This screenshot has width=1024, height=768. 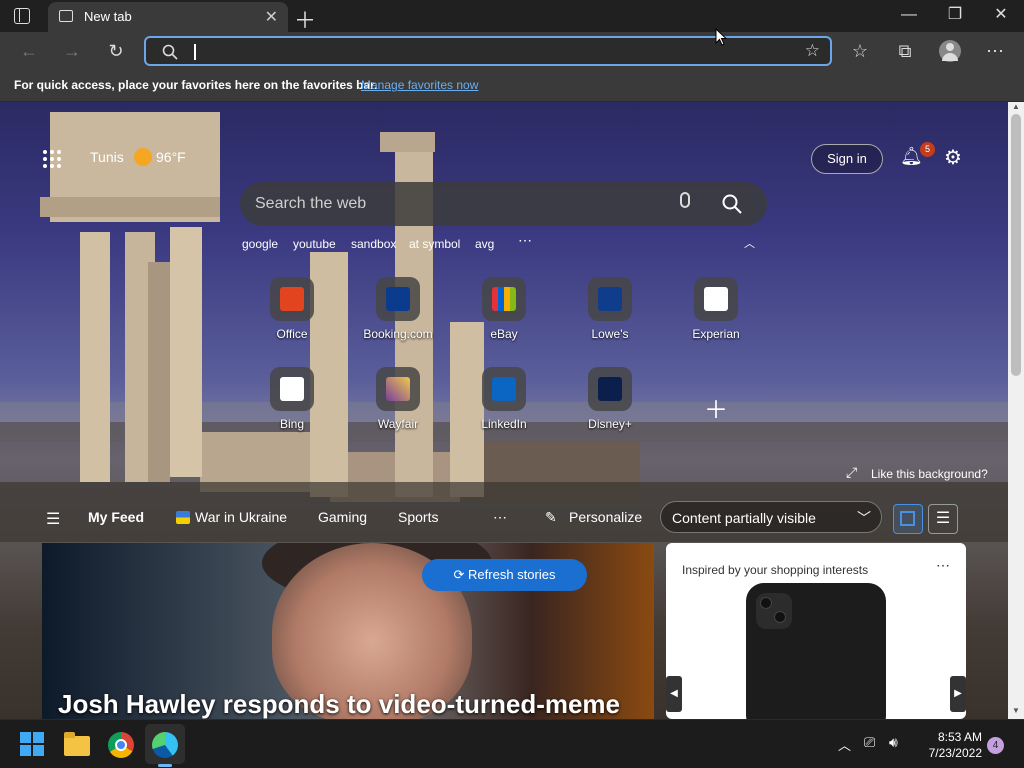 What do you see at coordinates (869, 742) in the screenshot?
I see `network-icon: ⎚` at bounding box center [869, 742].